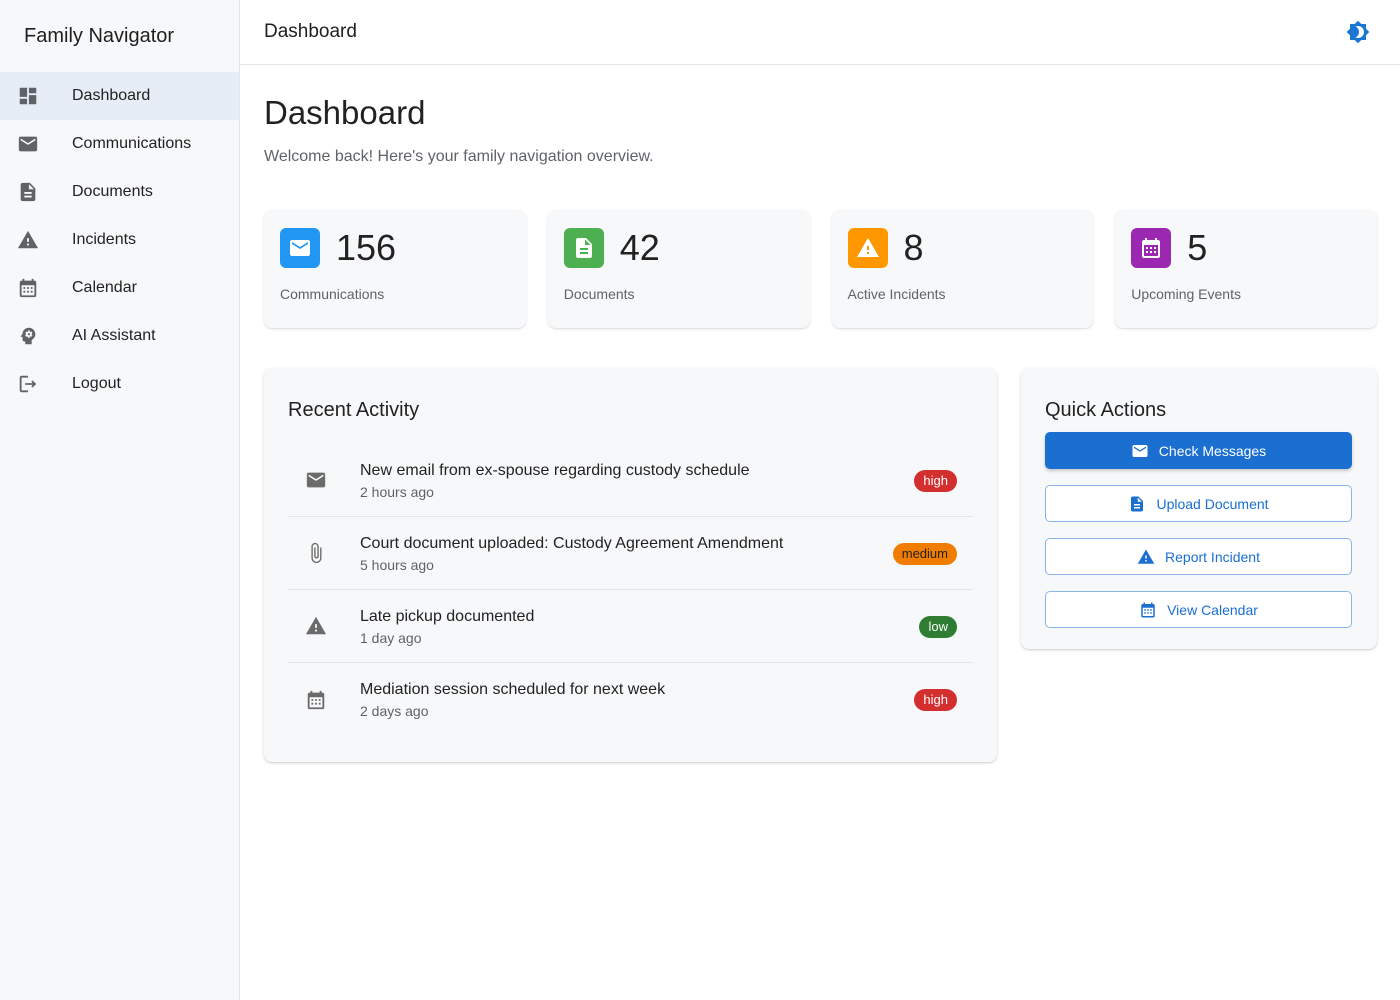 Image resolution: width=1400 pixels, height=1000 pixels. Describe the element at coordinates (1197, 247) in the screenshot. I see `stat-value: 5` at that location.